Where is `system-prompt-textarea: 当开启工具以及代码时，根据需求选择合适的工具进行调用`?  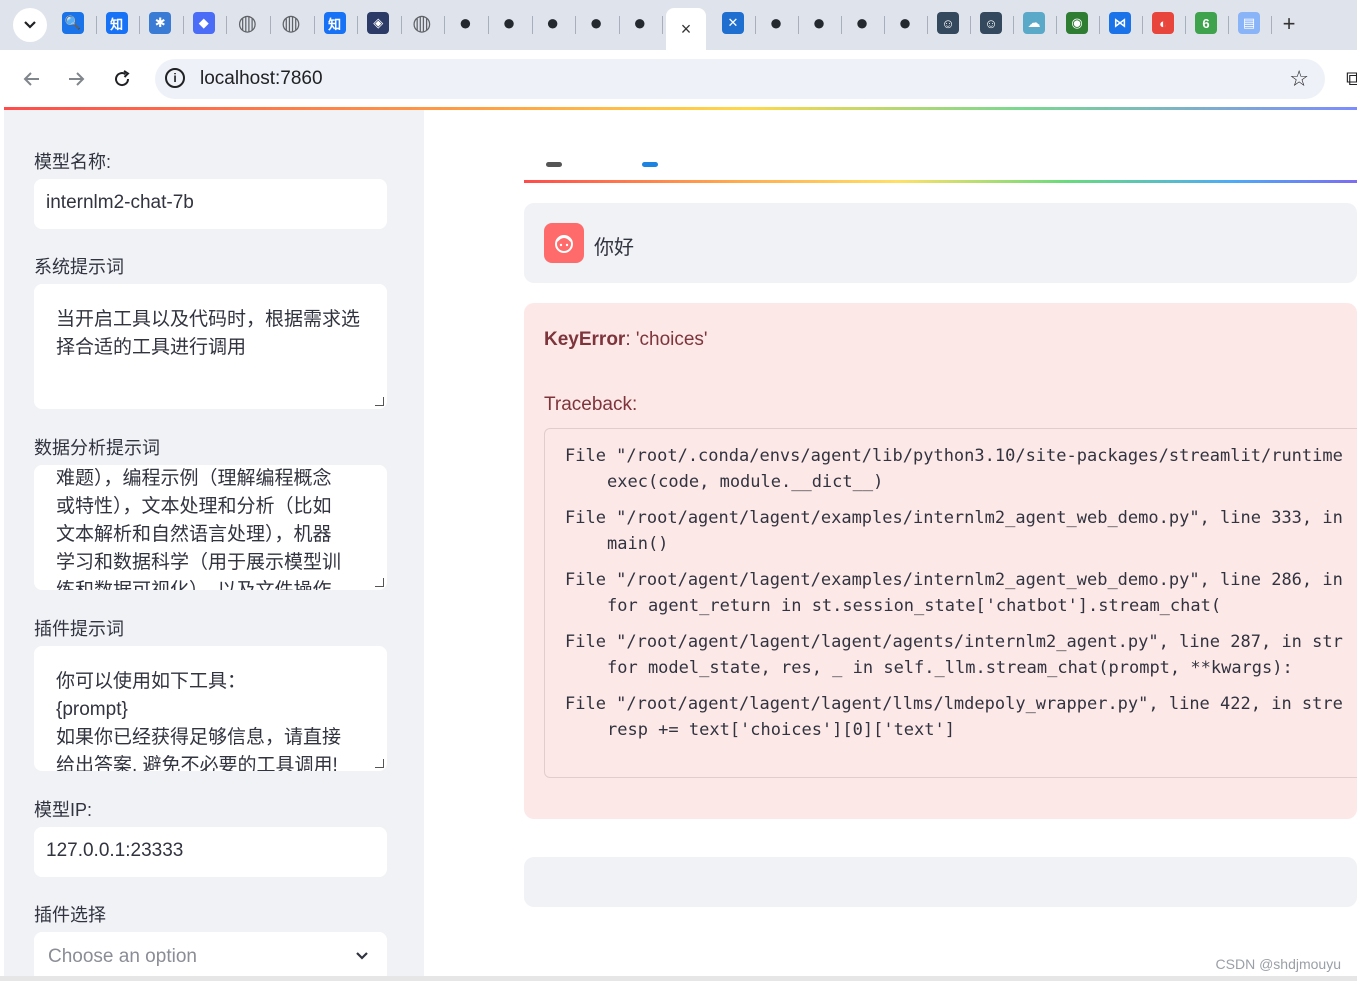
system-prompt-textarea: 当开启工具以及代码时，根据需求选择合适的工具进行调用 is located at coordinates (210, 346).